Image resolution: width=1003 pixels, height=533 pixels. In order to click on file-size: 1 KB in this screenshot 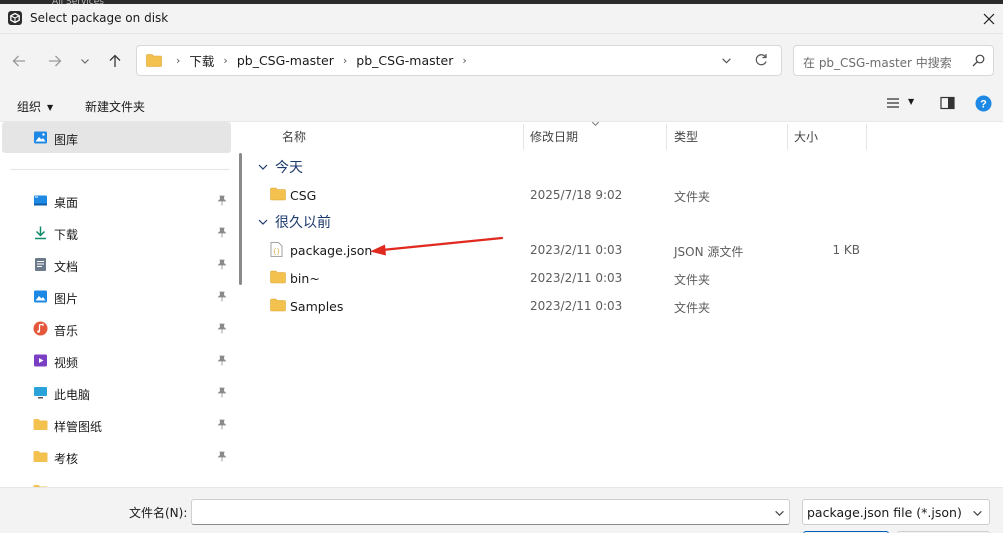, I will do `click(846, 250)`.